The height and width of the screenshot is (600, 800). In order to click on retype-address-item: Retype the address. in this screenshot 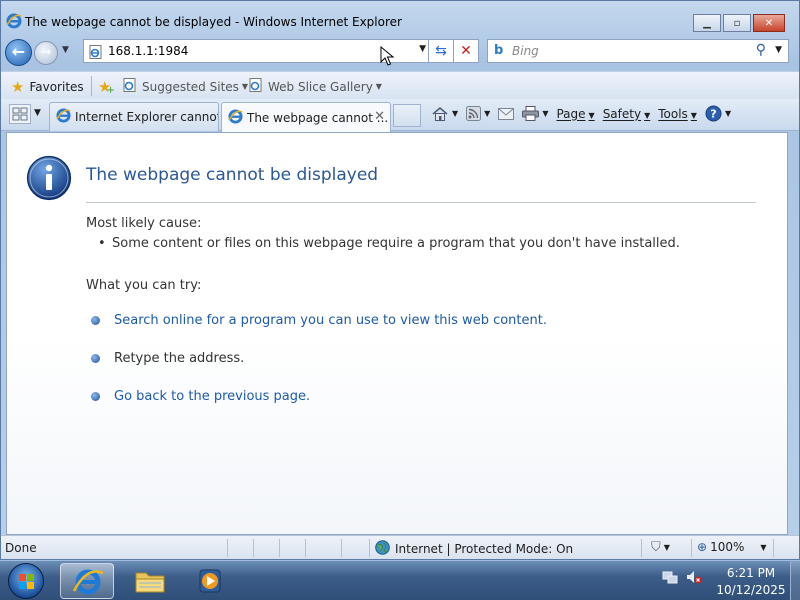, I will do `click(167, 358)`.